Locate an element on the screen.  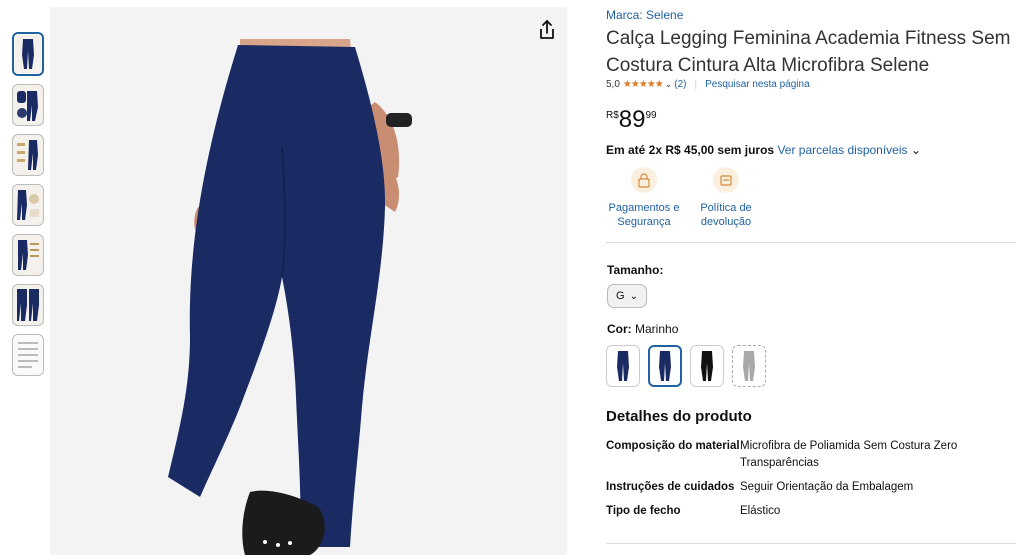
price-fraction: 99 is located at coordinates (651, 115).